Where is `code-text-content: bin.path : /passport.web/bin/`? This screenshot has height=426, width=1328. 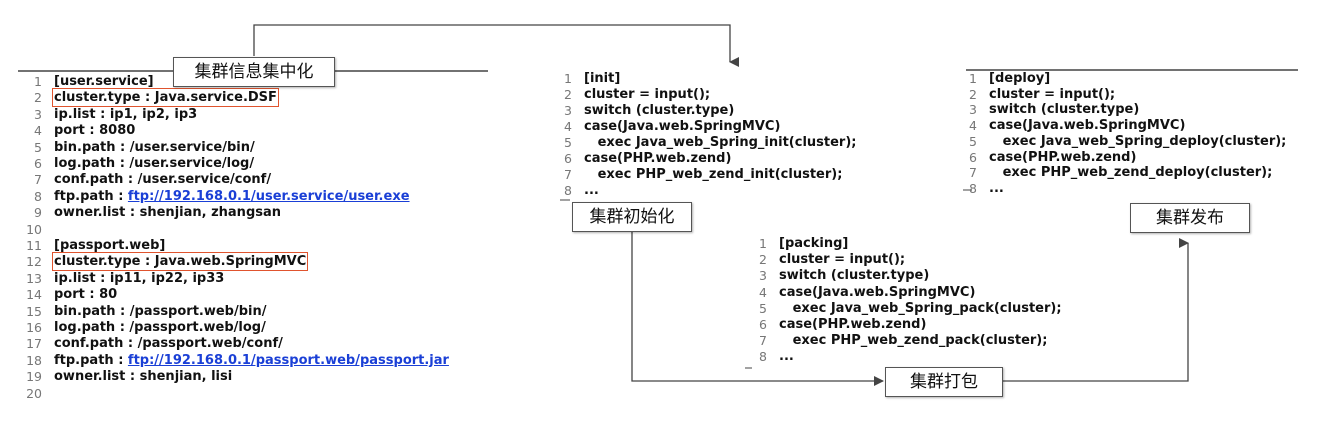 code-text-content: bin.path : /passport.web/bin/ is located at coordinates (160, 311).